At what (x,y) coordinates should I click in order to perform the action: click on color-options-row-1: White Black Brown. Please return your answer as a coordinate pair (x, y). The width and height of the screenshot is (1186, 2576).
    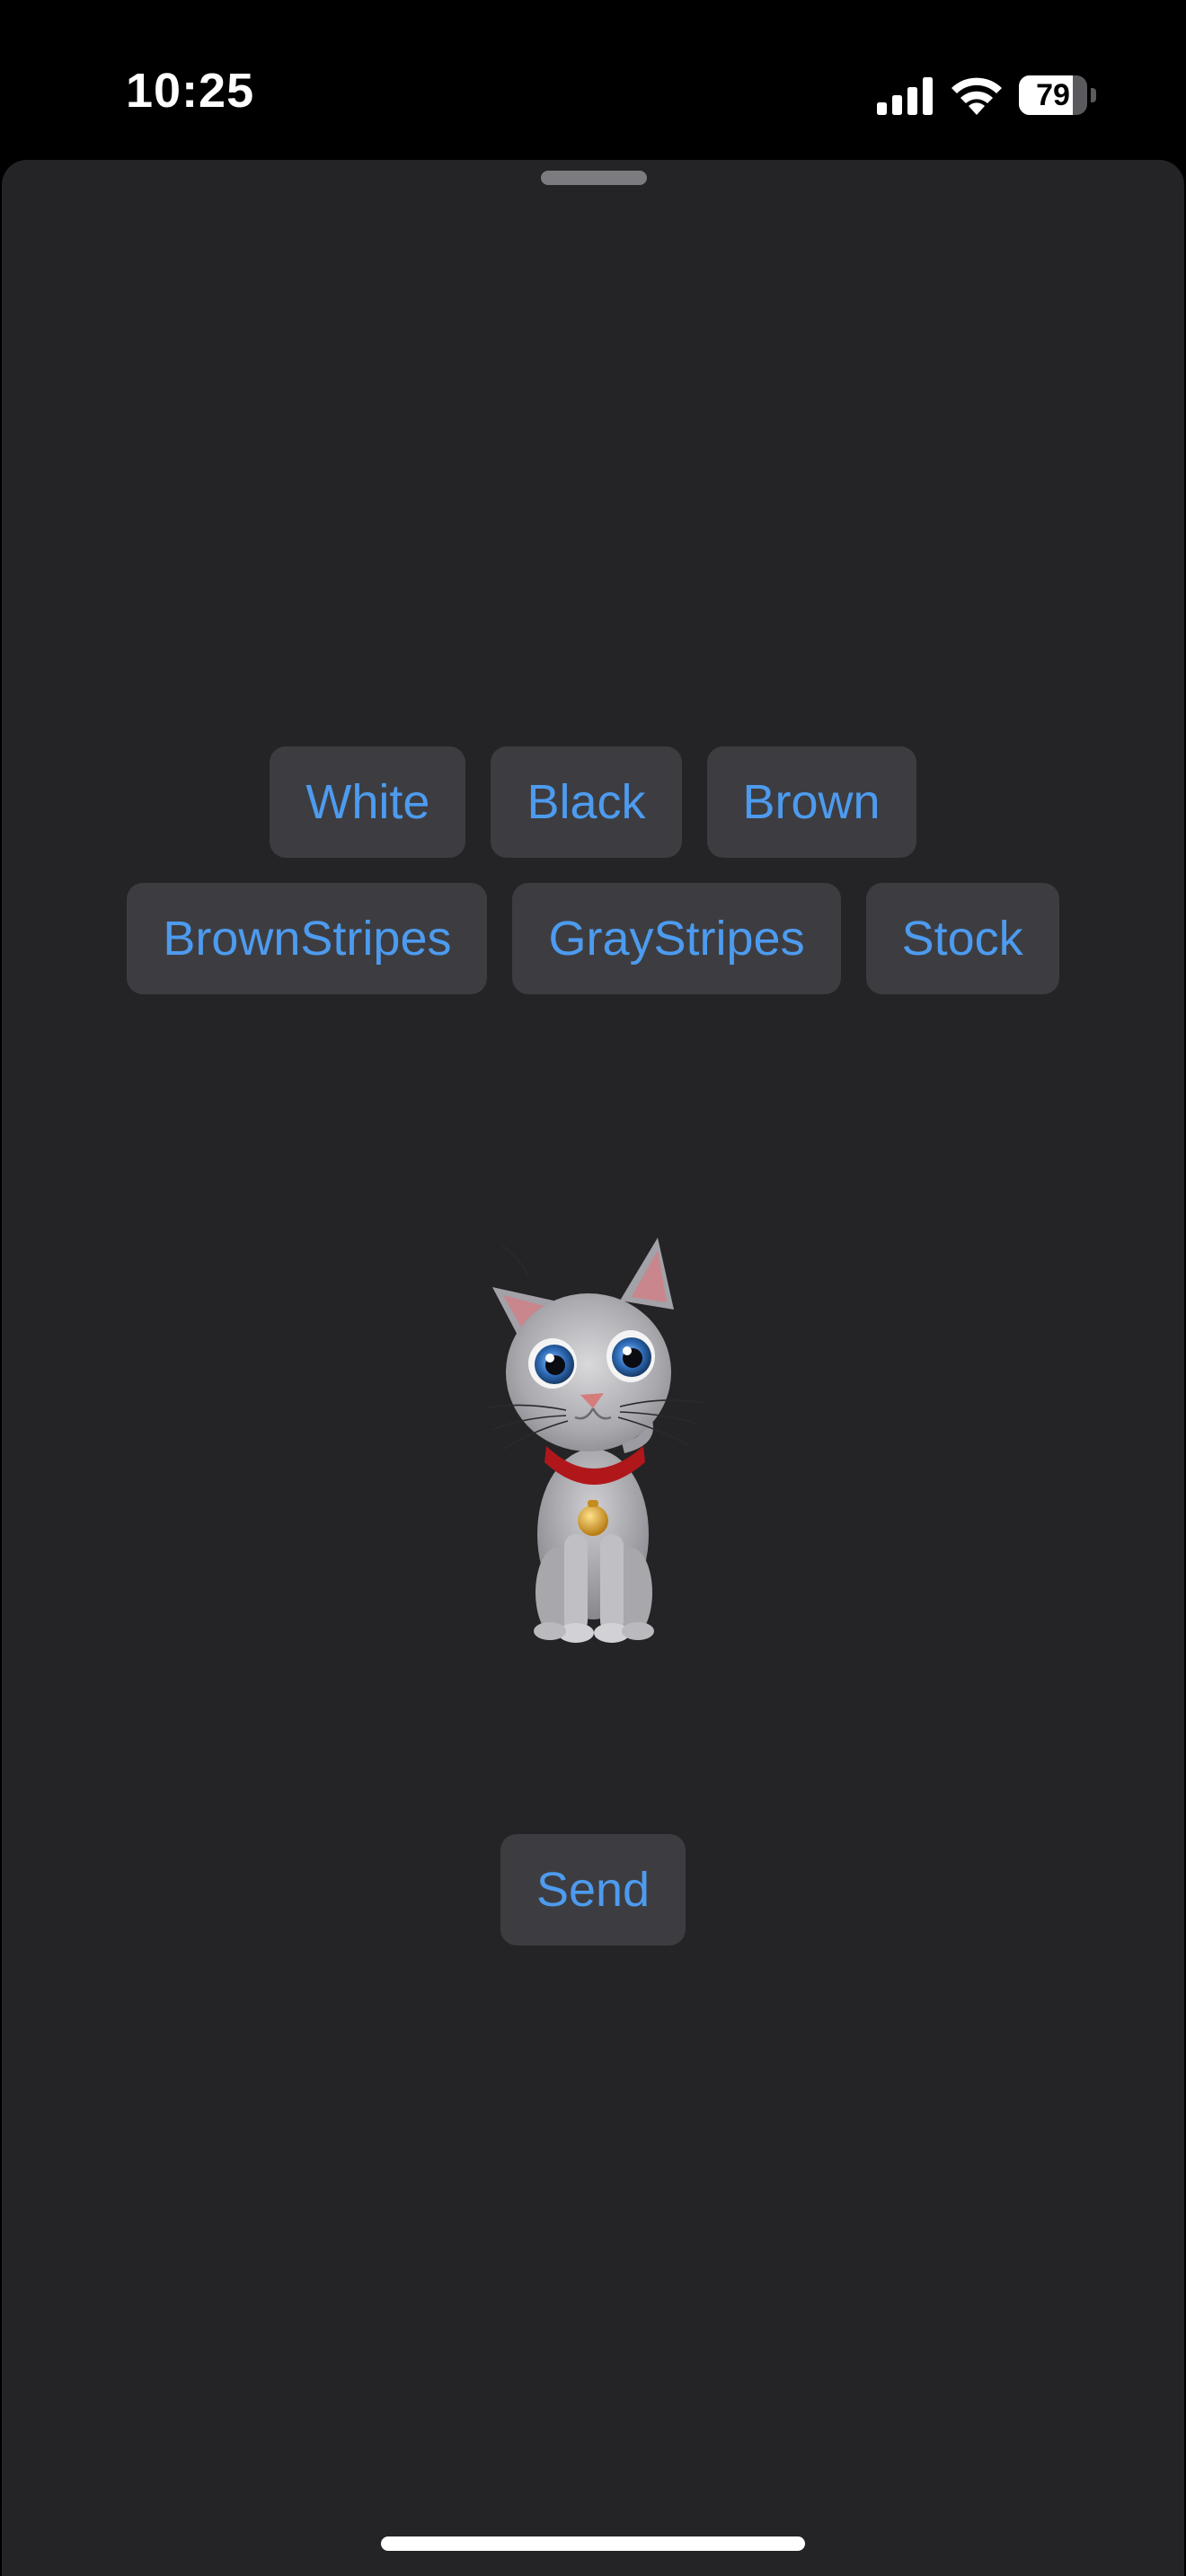
    Looking at the image, I should click on (593, 802).